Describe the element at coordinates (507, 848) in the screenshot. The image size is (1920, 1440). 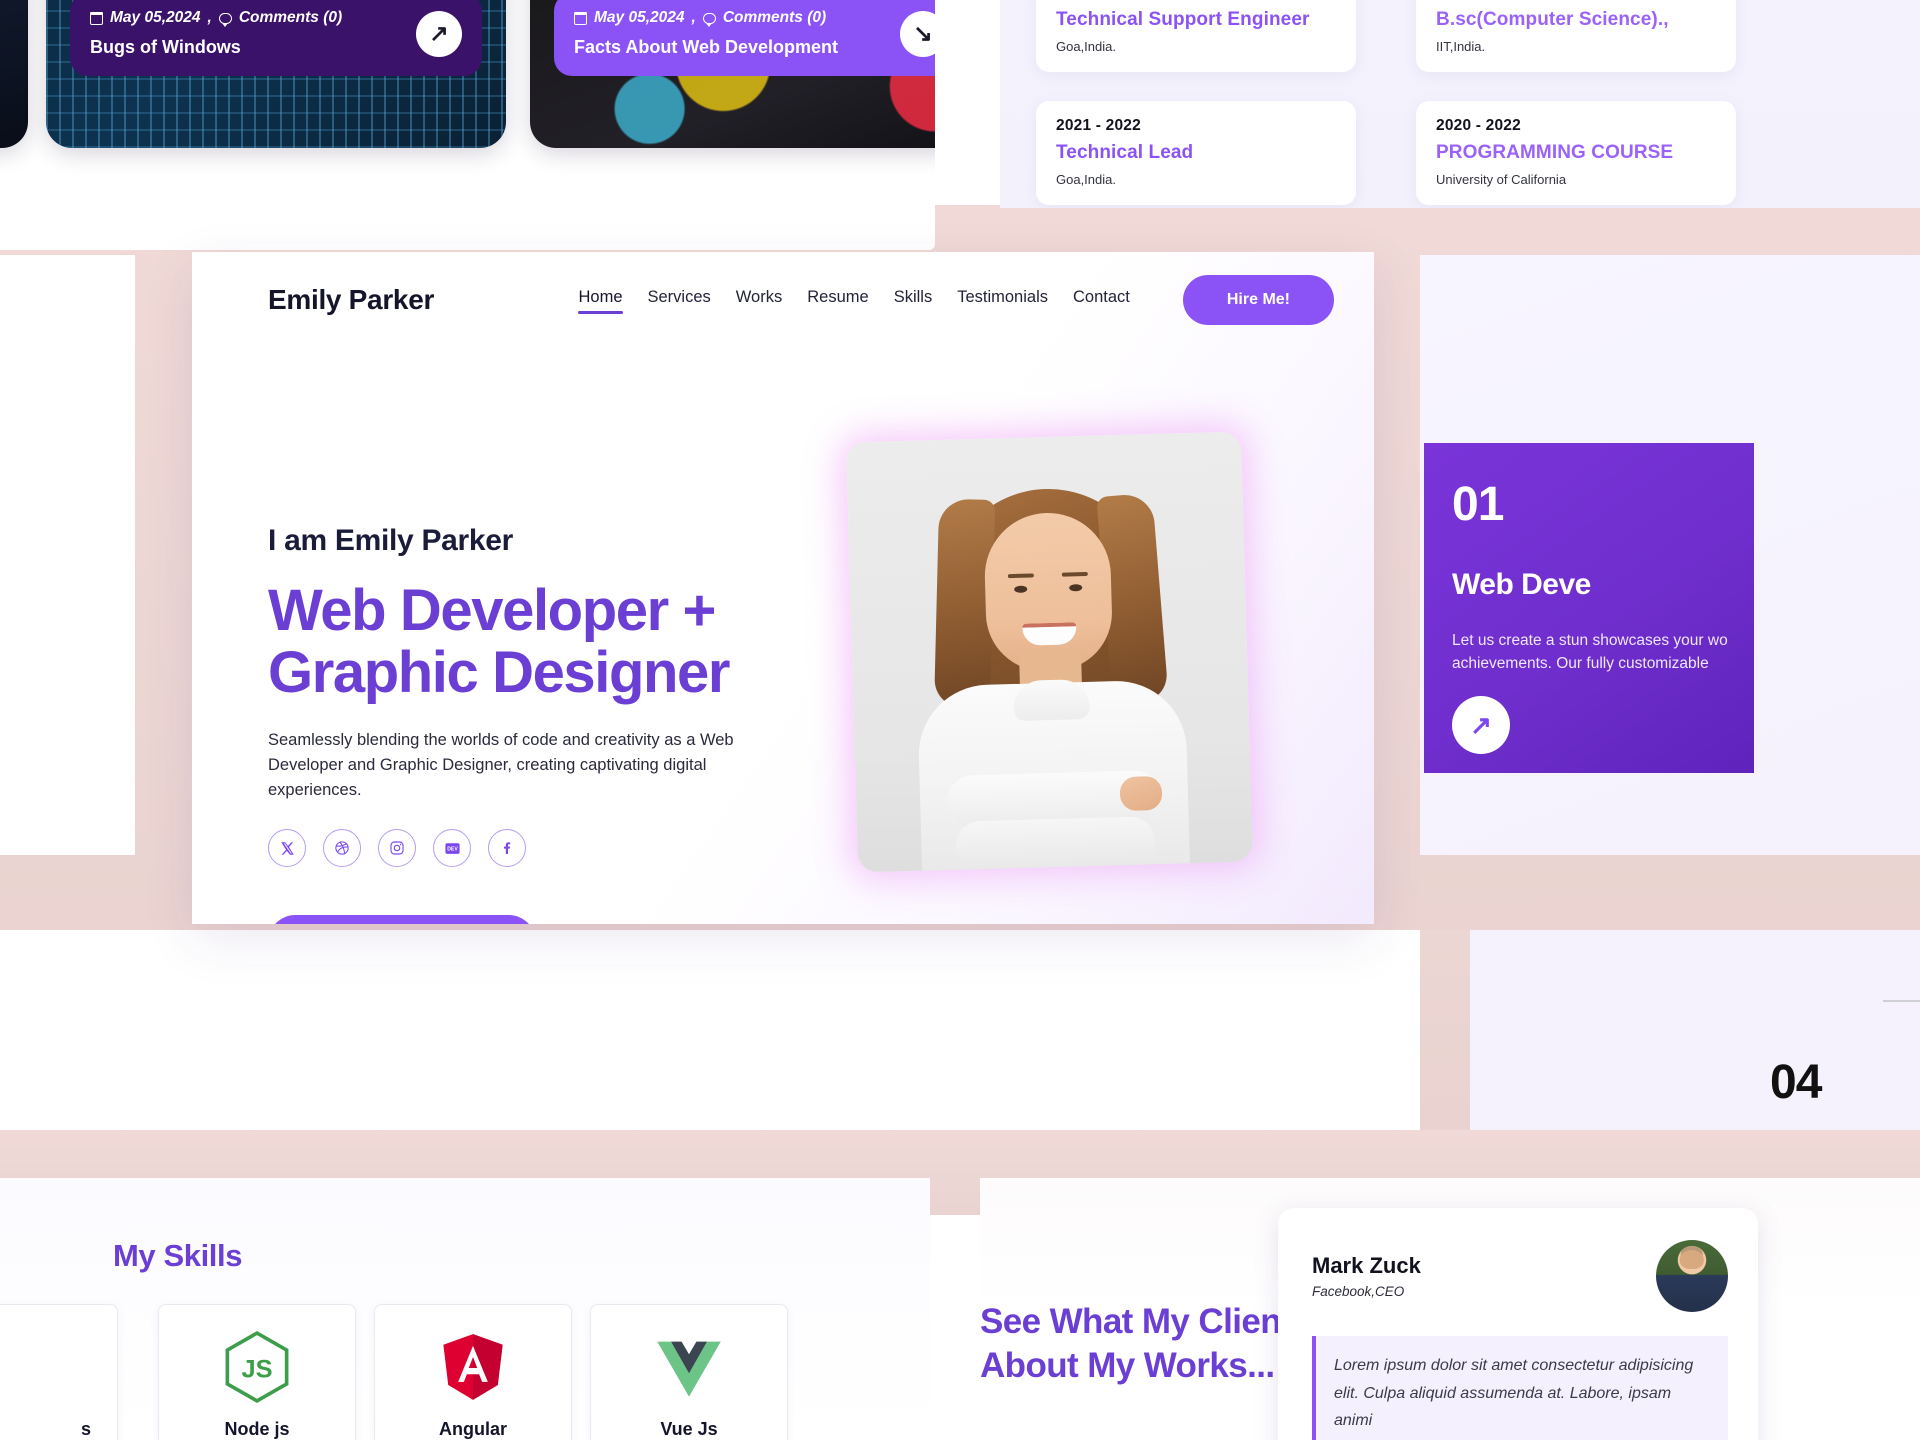
I see `facebook-icon` at that location.